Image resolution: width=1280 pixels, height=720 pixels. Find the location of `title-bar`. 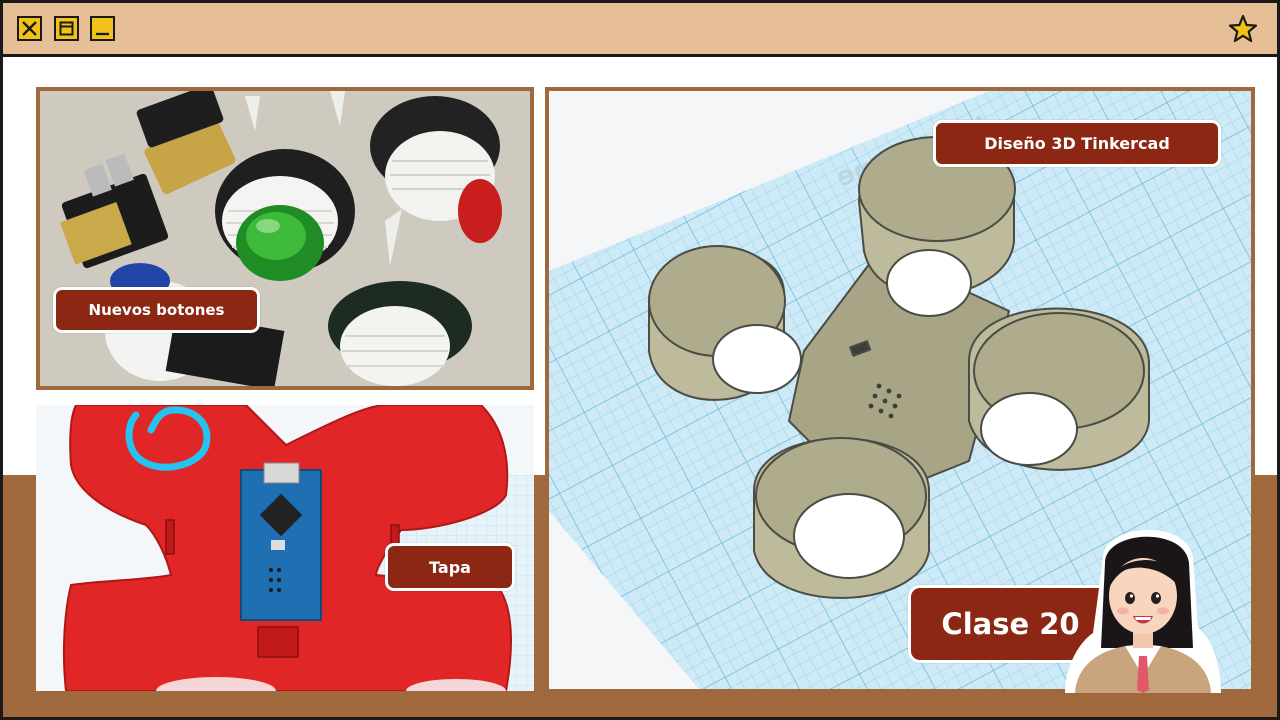

title-bar is located at coordinates (640, 30).